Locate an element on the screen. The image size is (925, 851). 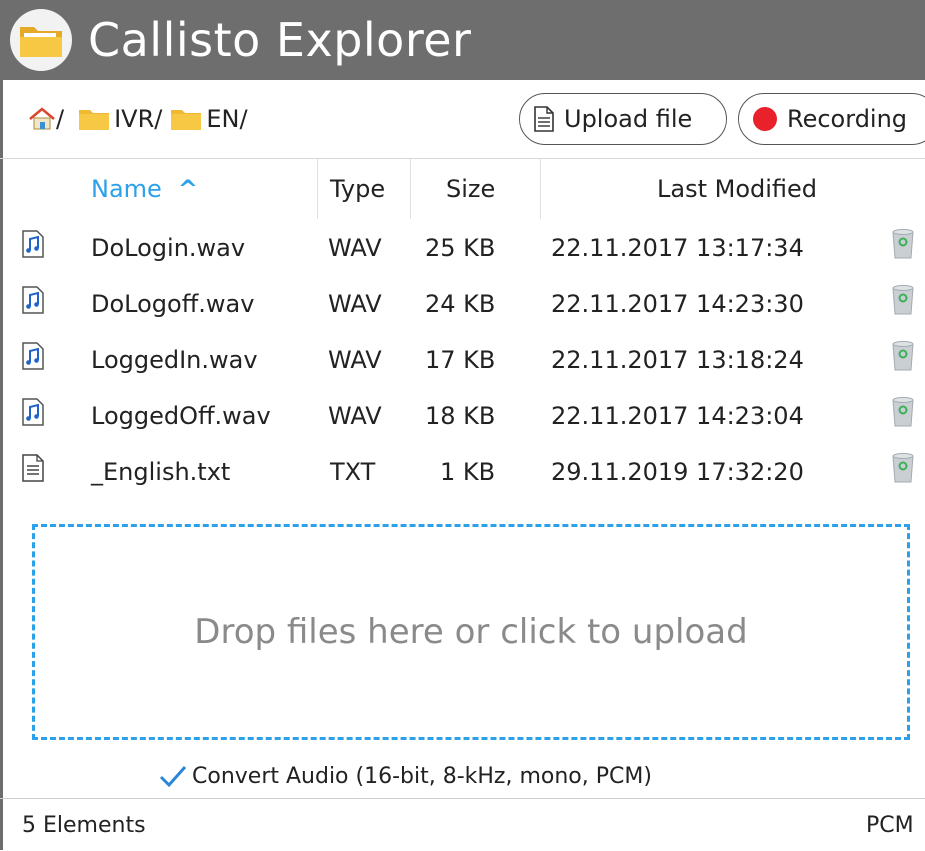
document-icon is located at coordinates (544, 119).